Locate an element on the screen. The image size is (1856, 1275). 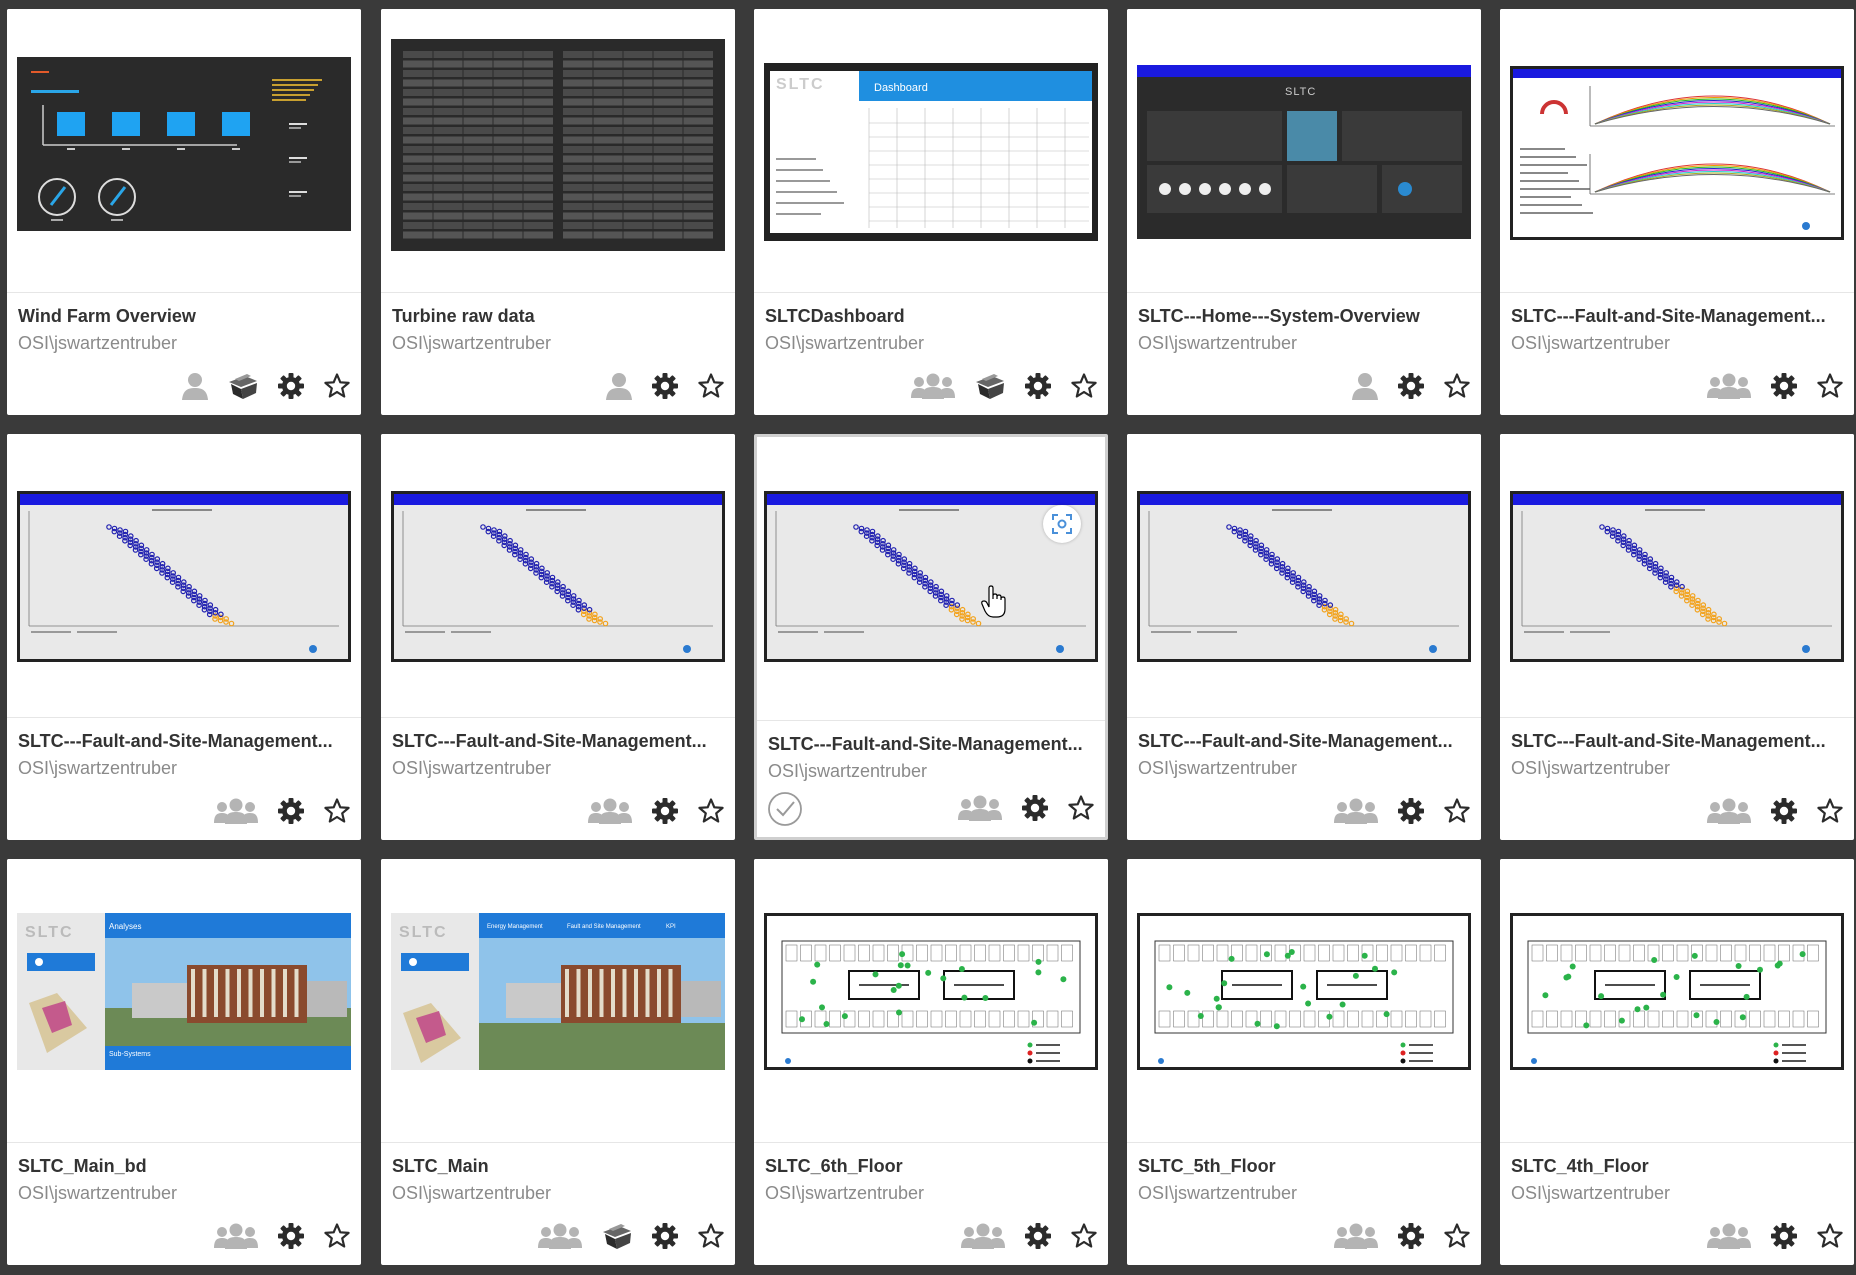
thumbnail-area: SLTC Analyses Sub-Systems is located at coordinates (184, 1001).